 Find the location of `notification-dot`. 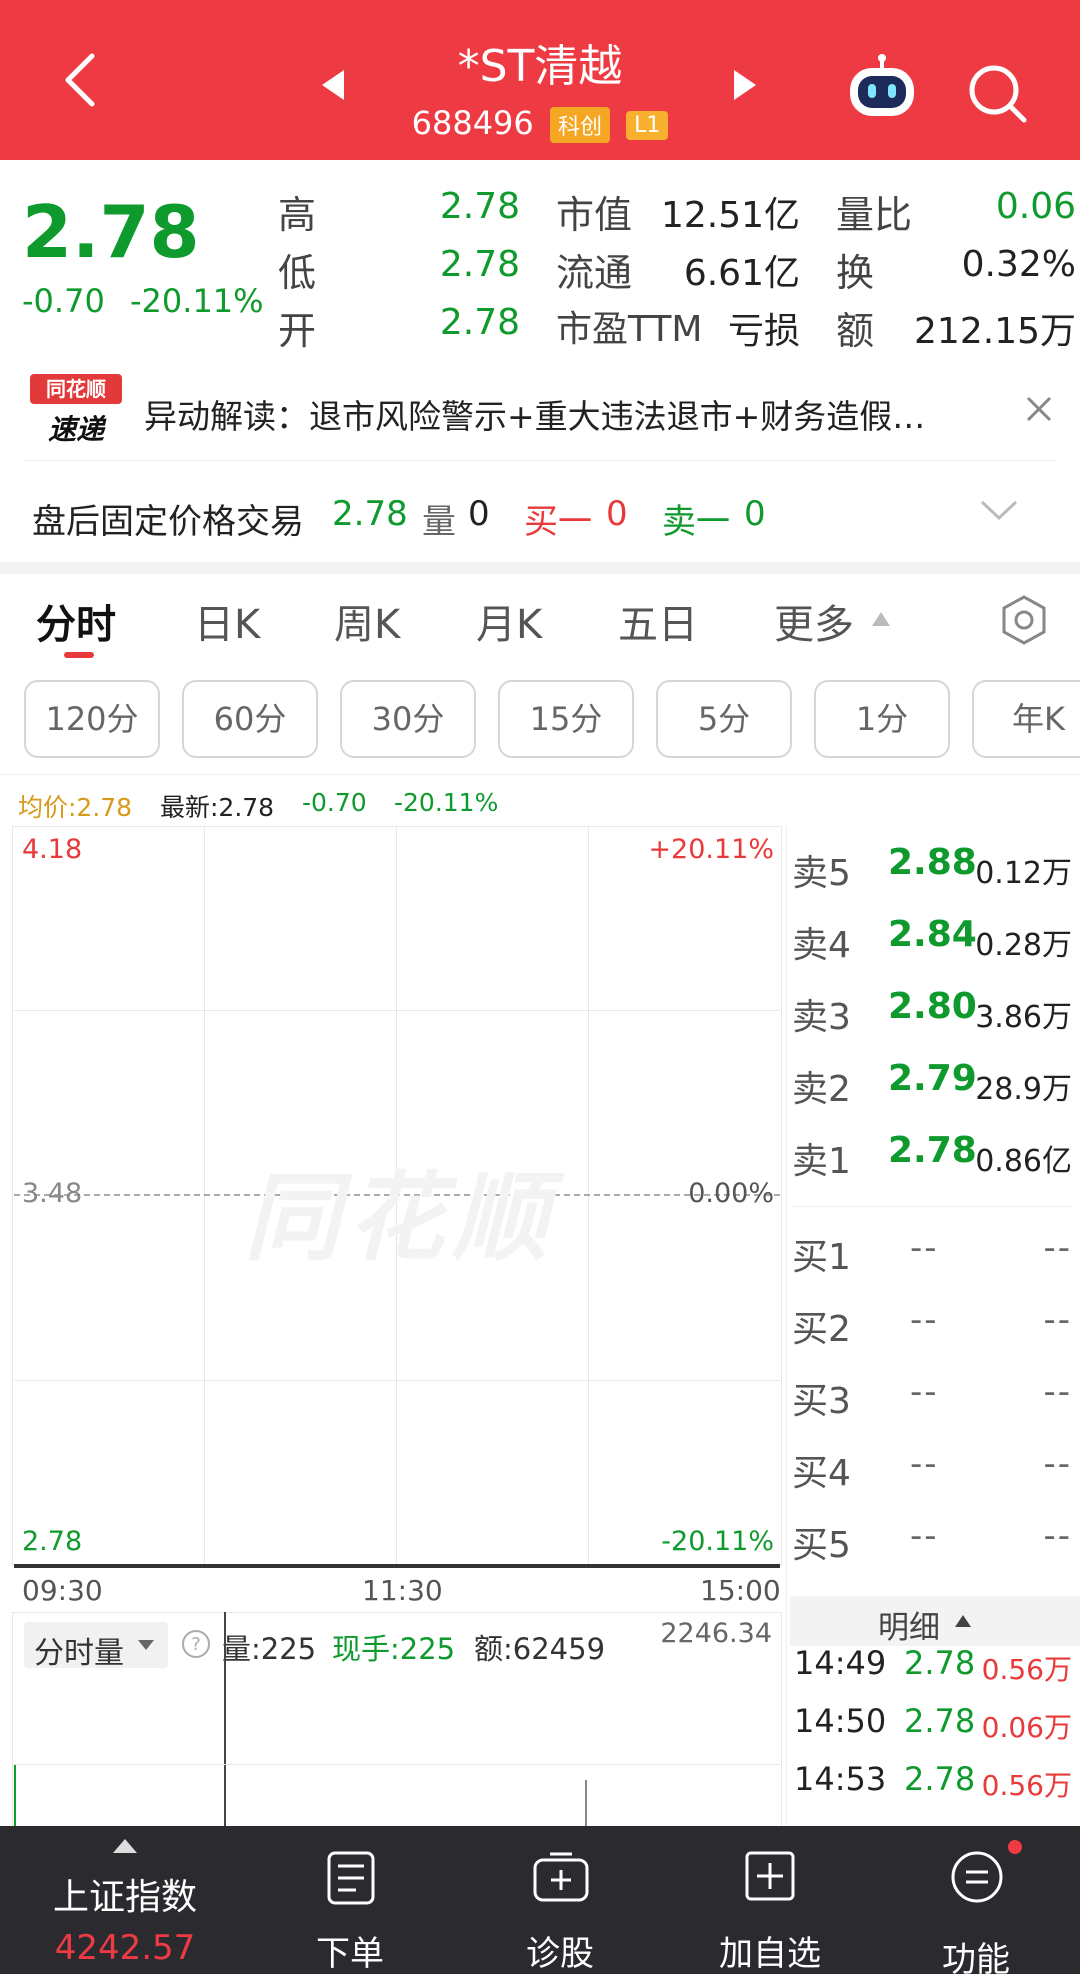

notification-dot is located at coordinates (1015, 1847).